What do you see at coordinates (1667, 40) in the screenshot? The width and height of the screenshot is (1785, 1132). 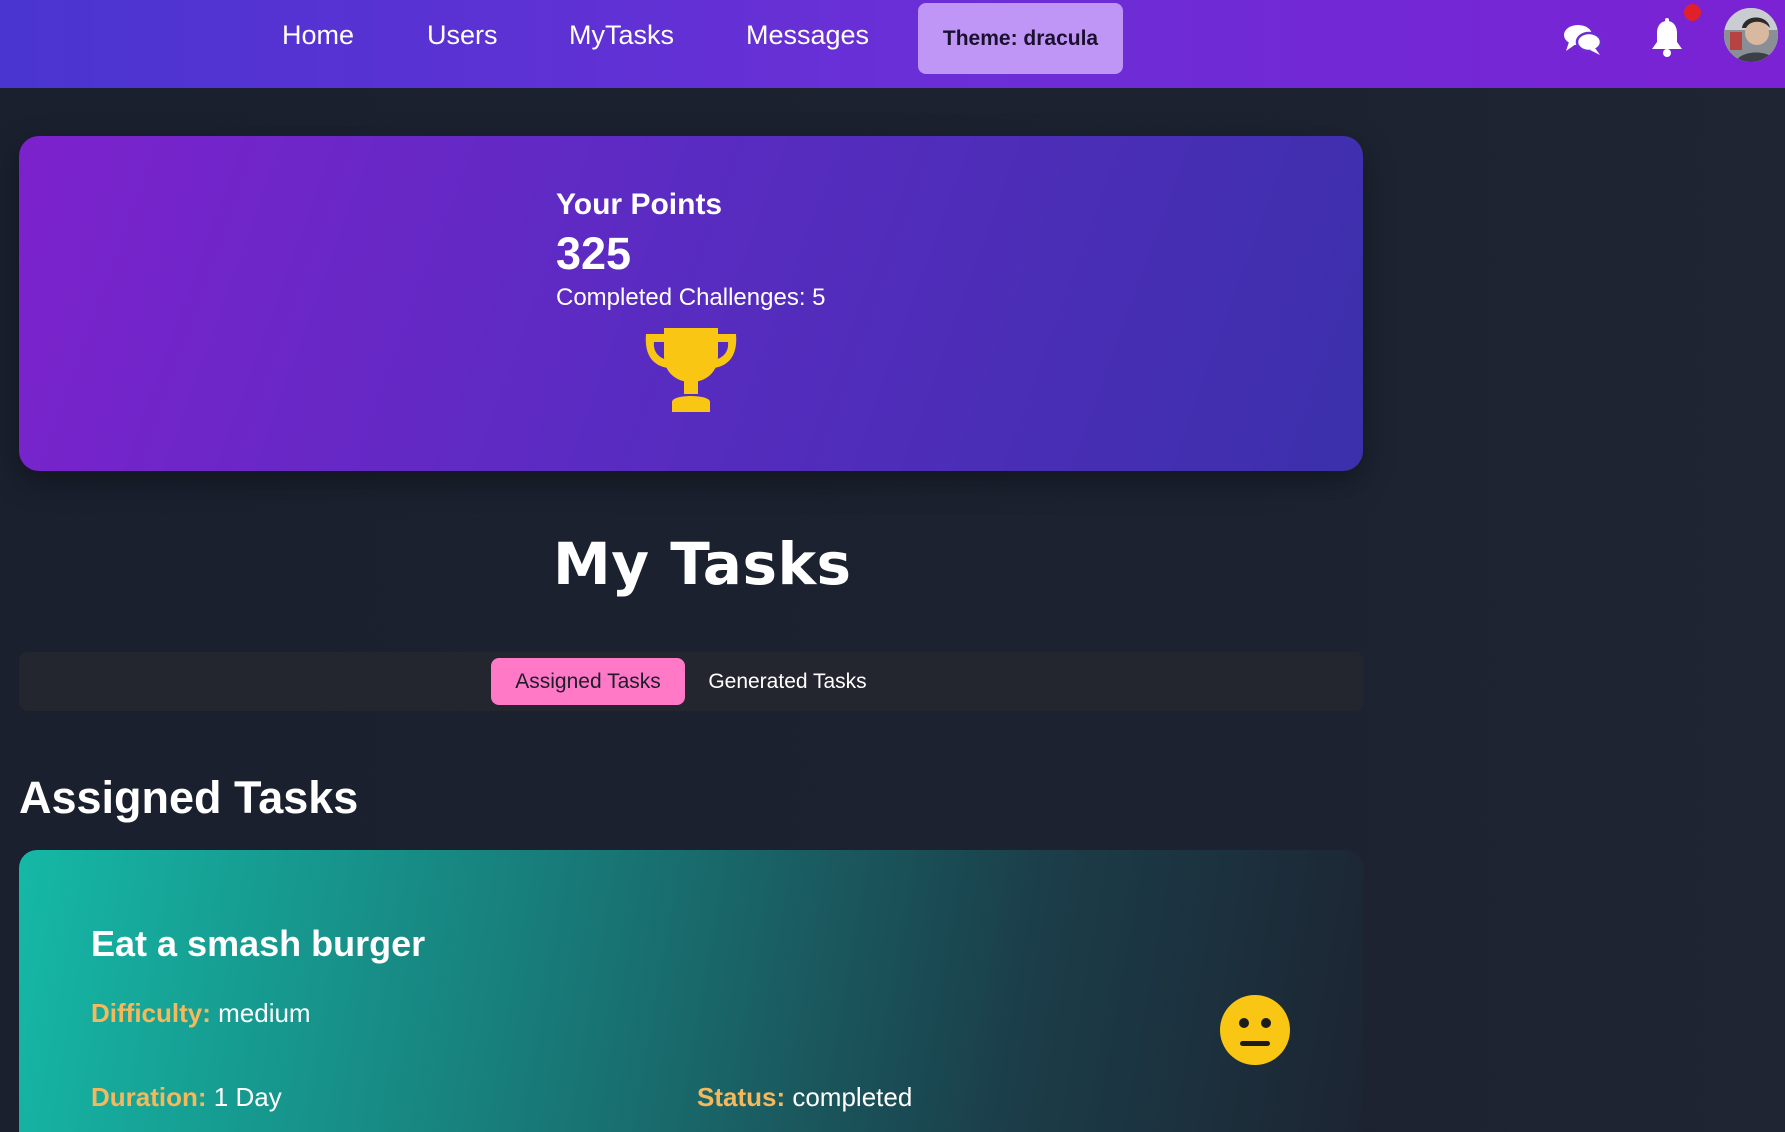 I see `bell-icon` at bounding box center [1667, 40].